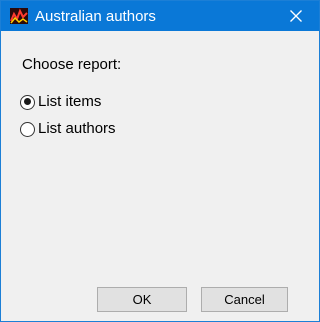 This screenshot has height=322, width=320. What do you see at coordinates (19, 16) in the screenshot?
I see `app-chart-icon` at bounding box center [19, 16].